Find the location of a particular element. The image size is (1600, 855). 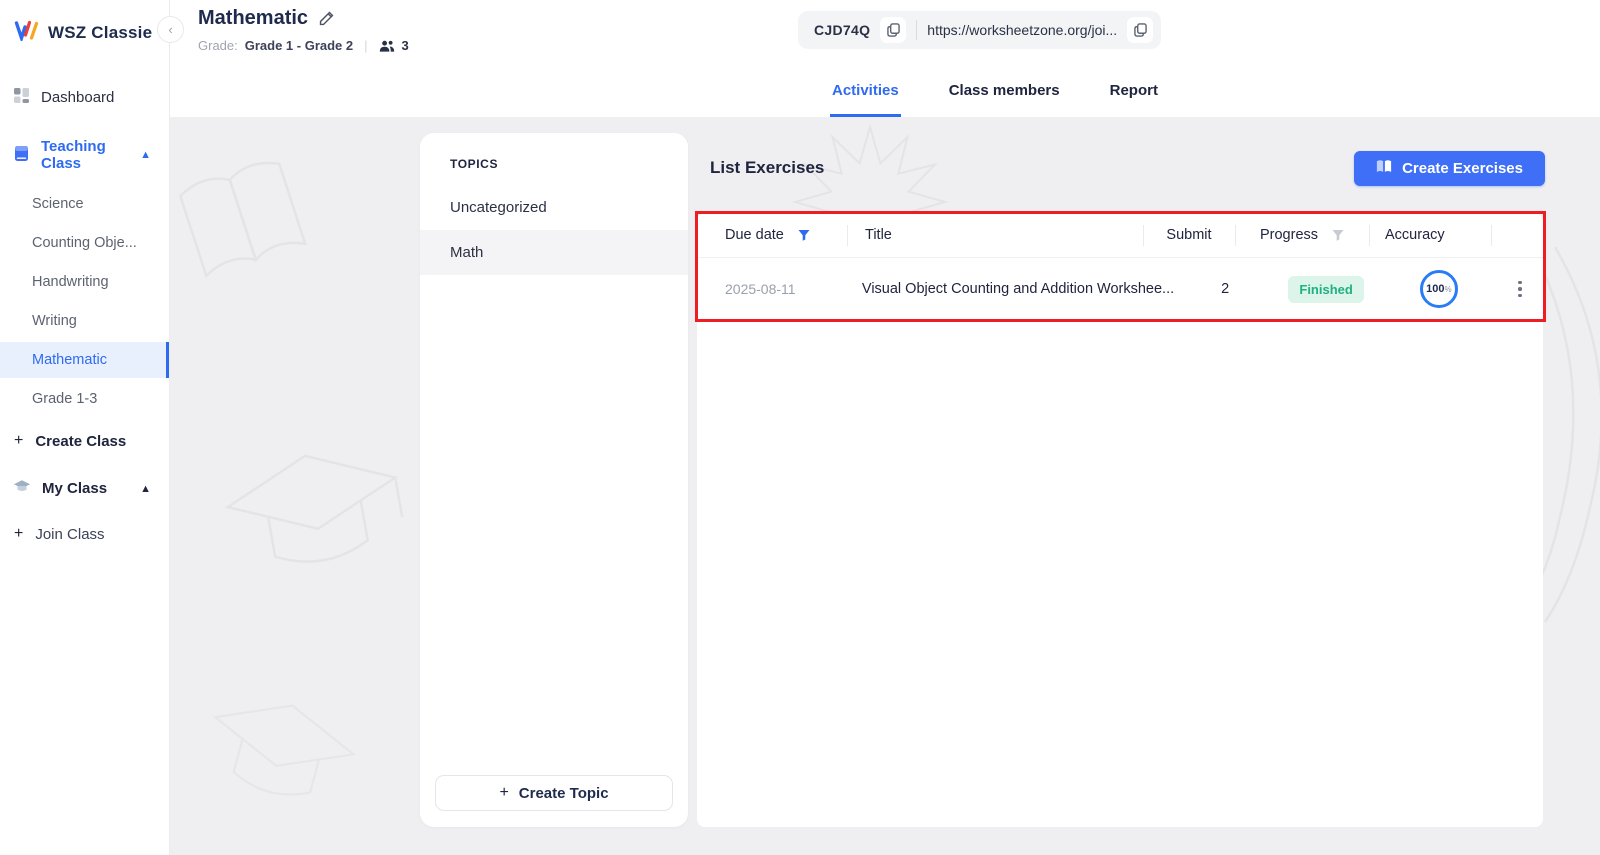

create-topic-label: Create Topic is located at coordinates (563, 793).